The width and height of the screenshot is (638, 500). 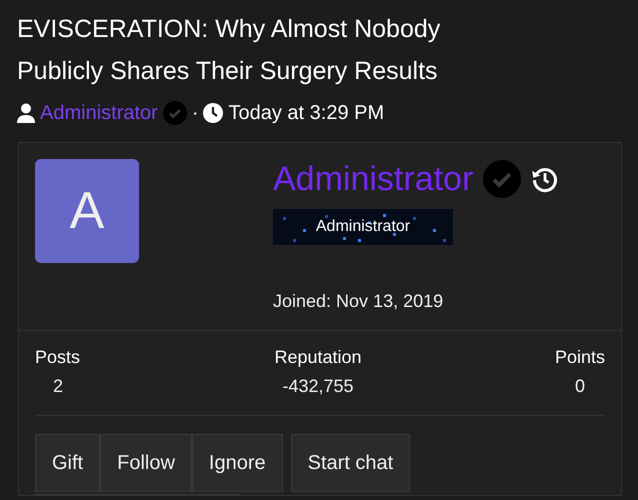 I want to click on stat-label: Points, so click(x=579, y=357).